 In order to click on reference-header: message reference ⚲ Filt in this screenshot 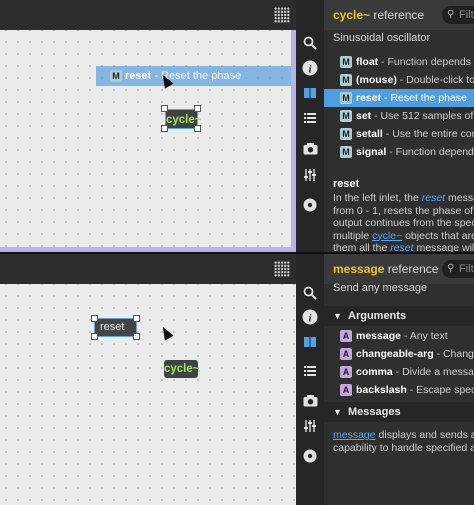, I will do `click(399, 269)`.